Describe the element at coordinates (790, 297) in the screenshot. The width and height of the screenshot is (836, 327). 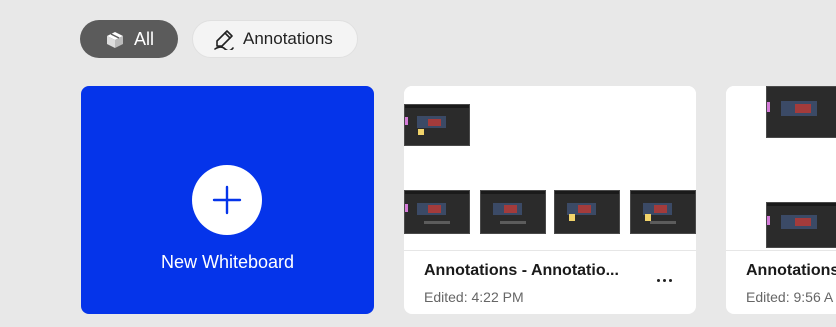
I see `board-edited-time: Edited: 9:56 A` at that location.